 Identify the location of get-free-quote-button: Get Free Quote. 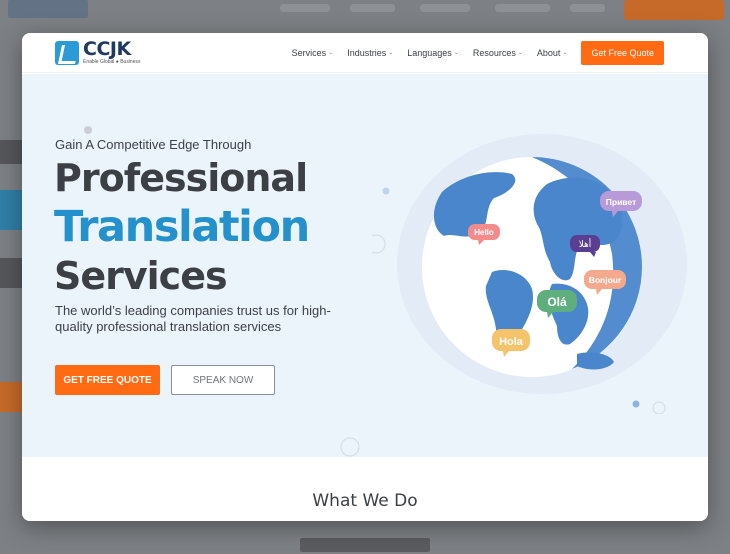
(622, 52).